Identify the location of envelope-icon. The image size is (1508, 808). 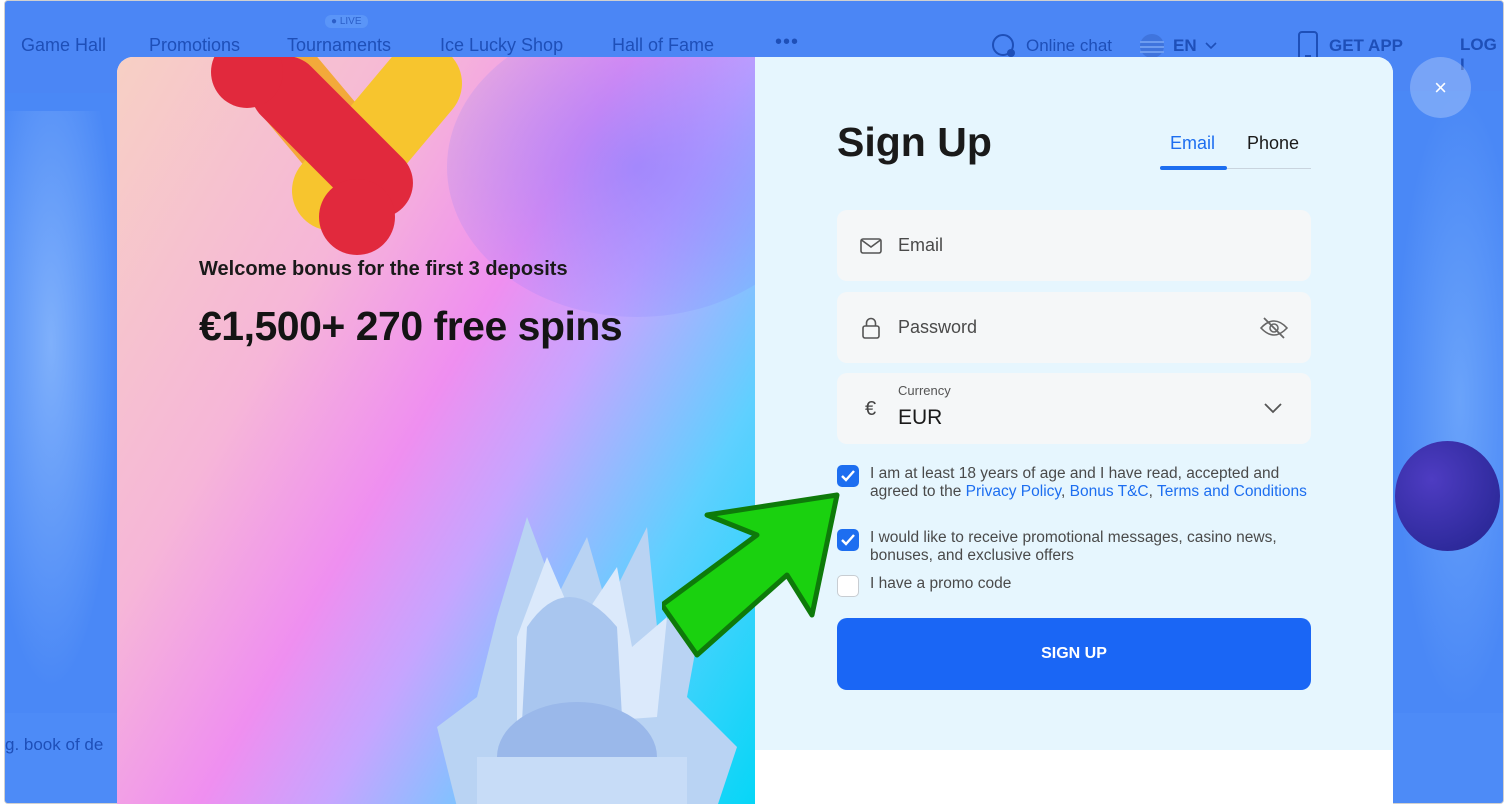
(871, 246).